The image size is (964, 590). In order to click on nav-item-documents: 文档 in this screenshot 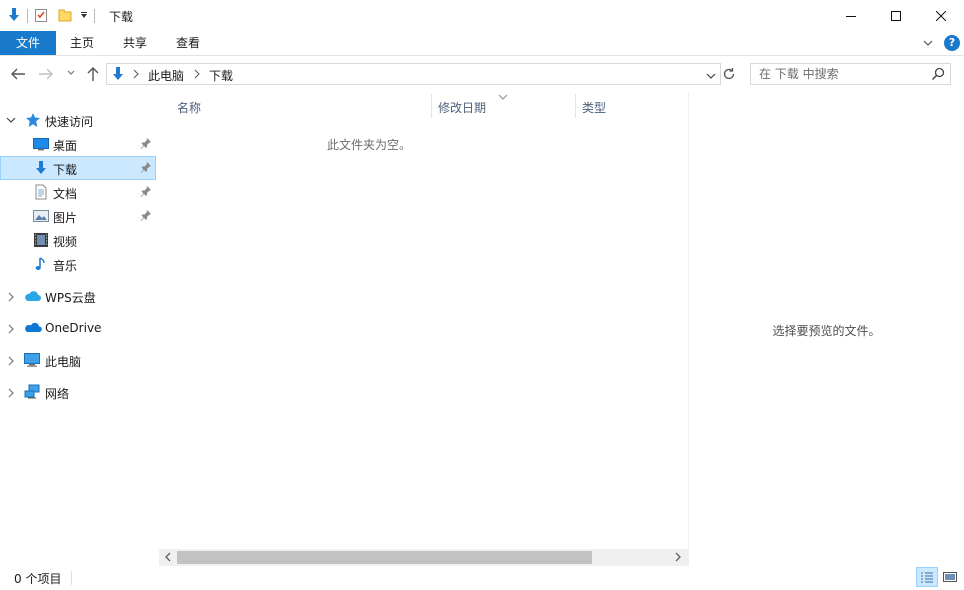, I will do `click(78, 192)`.